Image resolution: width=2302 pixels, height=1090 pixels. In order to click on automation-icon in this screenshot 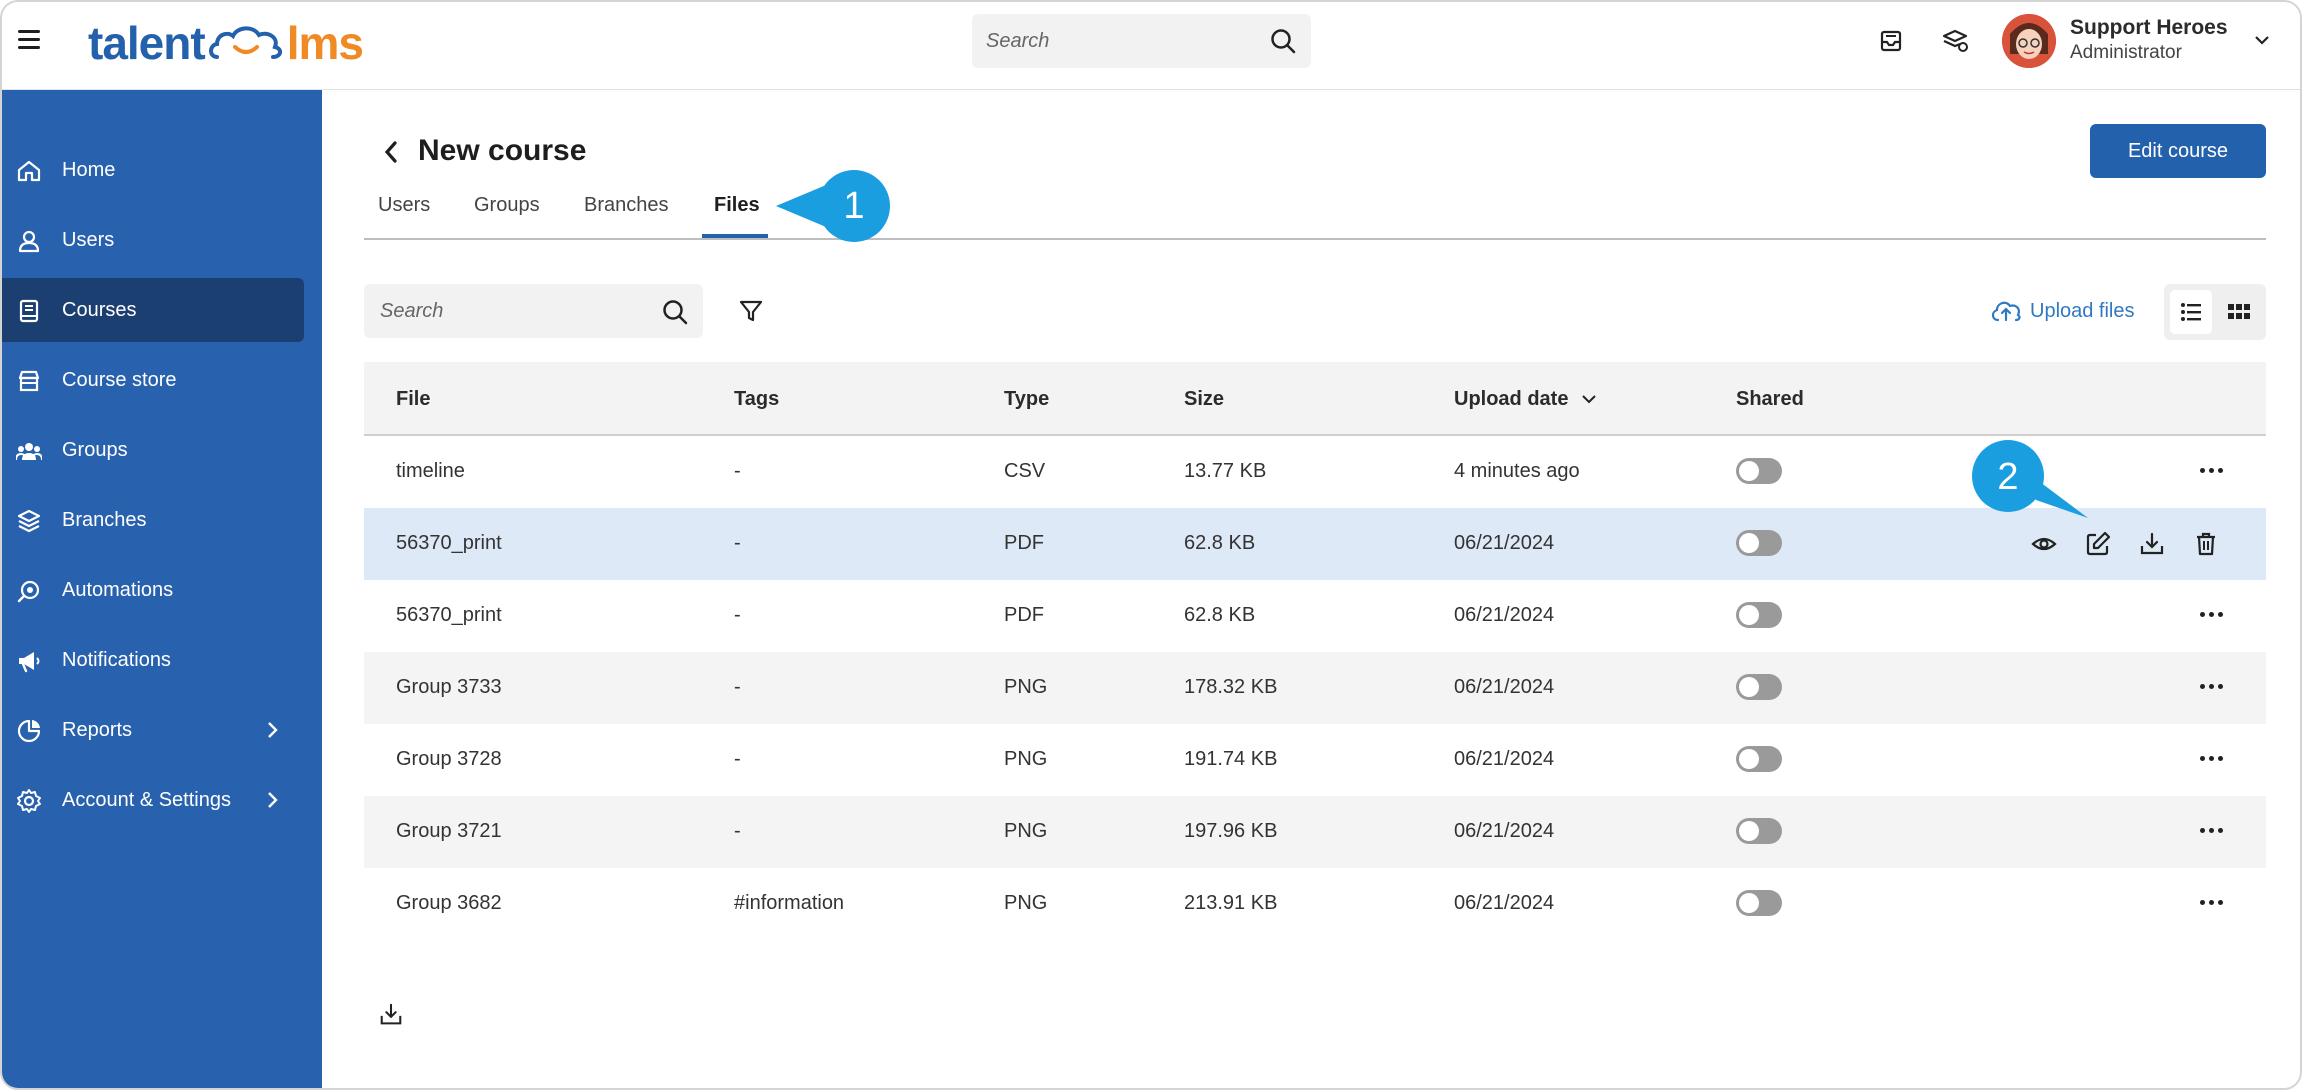, I will do `click(28, 591)`.